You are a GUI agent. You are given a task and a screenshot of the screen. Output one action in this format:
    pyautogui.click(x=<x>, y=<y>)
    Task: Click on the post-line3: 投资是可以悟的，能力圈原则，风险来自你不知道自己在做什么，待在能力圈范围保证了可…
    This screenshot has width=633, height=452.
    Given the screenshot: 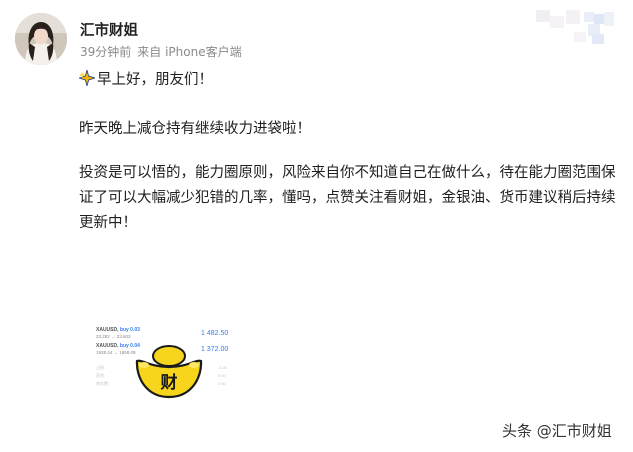 What is the action you would take?
    pyautogui.click(x=347, y=198)
    